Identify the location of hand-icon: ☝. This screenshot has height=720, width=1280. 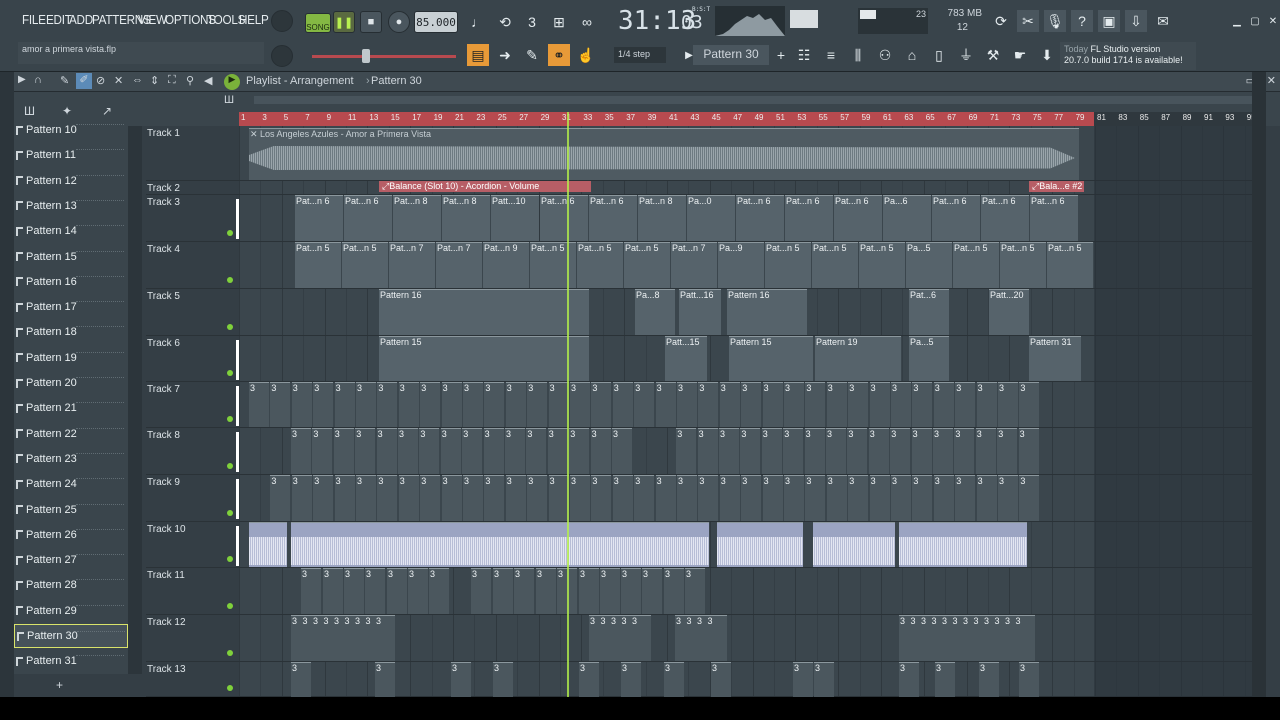
(586, 55).